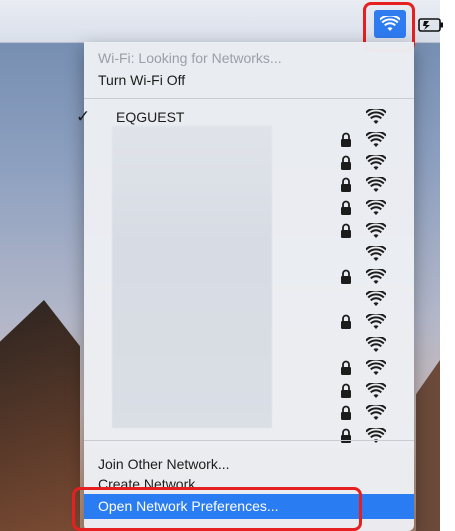 This screenshot has height=531, width=455. Describe the element at coordinates (428, 445) in the screenshot. I see `wallpaper-mountain-right` at that location.